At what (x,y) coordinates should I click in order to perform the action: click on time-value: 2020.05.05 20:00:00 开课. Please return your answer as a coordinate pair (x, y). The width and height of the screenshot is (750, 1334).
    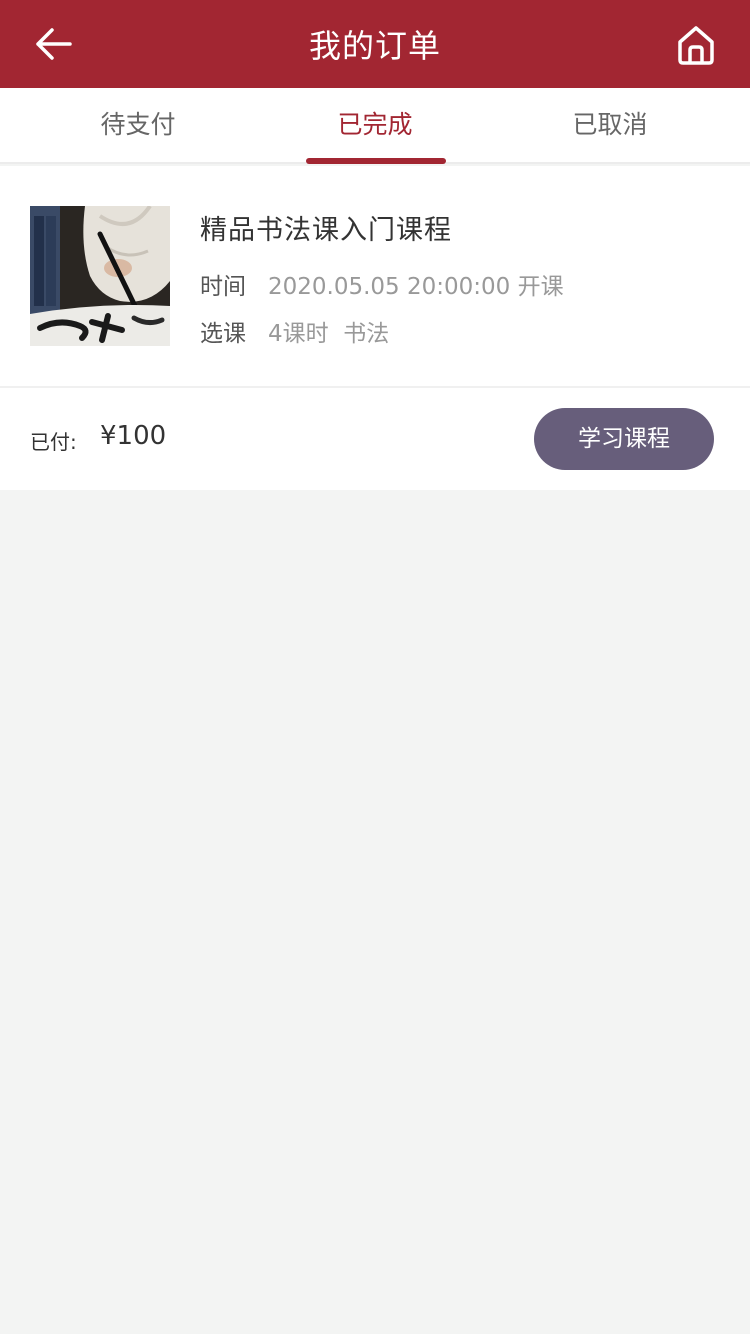
    Looking at the image, I should click on (416, 287).